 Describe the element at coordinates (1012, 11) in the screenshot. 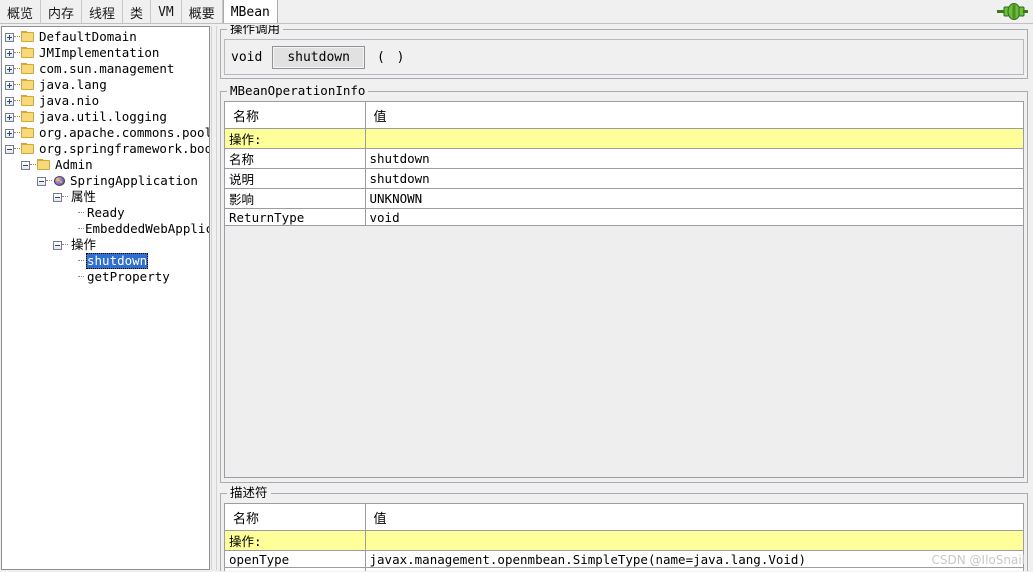

I see `plug-connected-icon` at that location.